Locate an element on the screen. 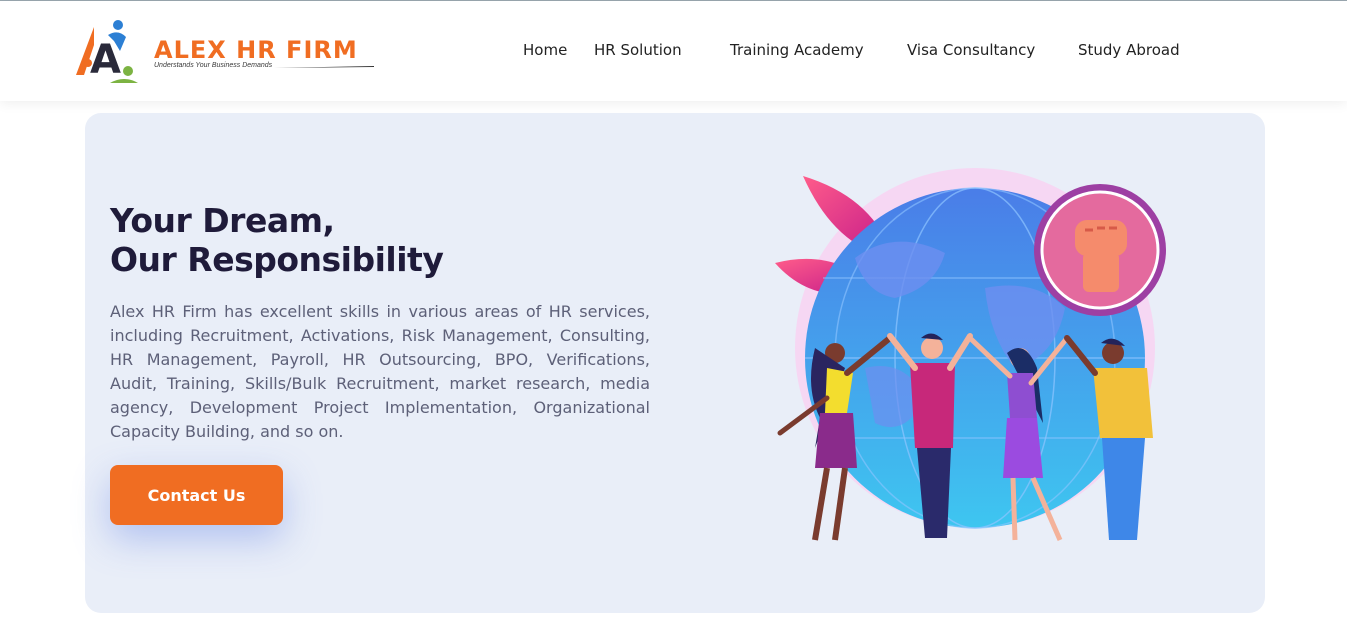 The image size is (1347, 625). hero-title: Your Dream, Our Responsibility is located at coordinates (410, 240).